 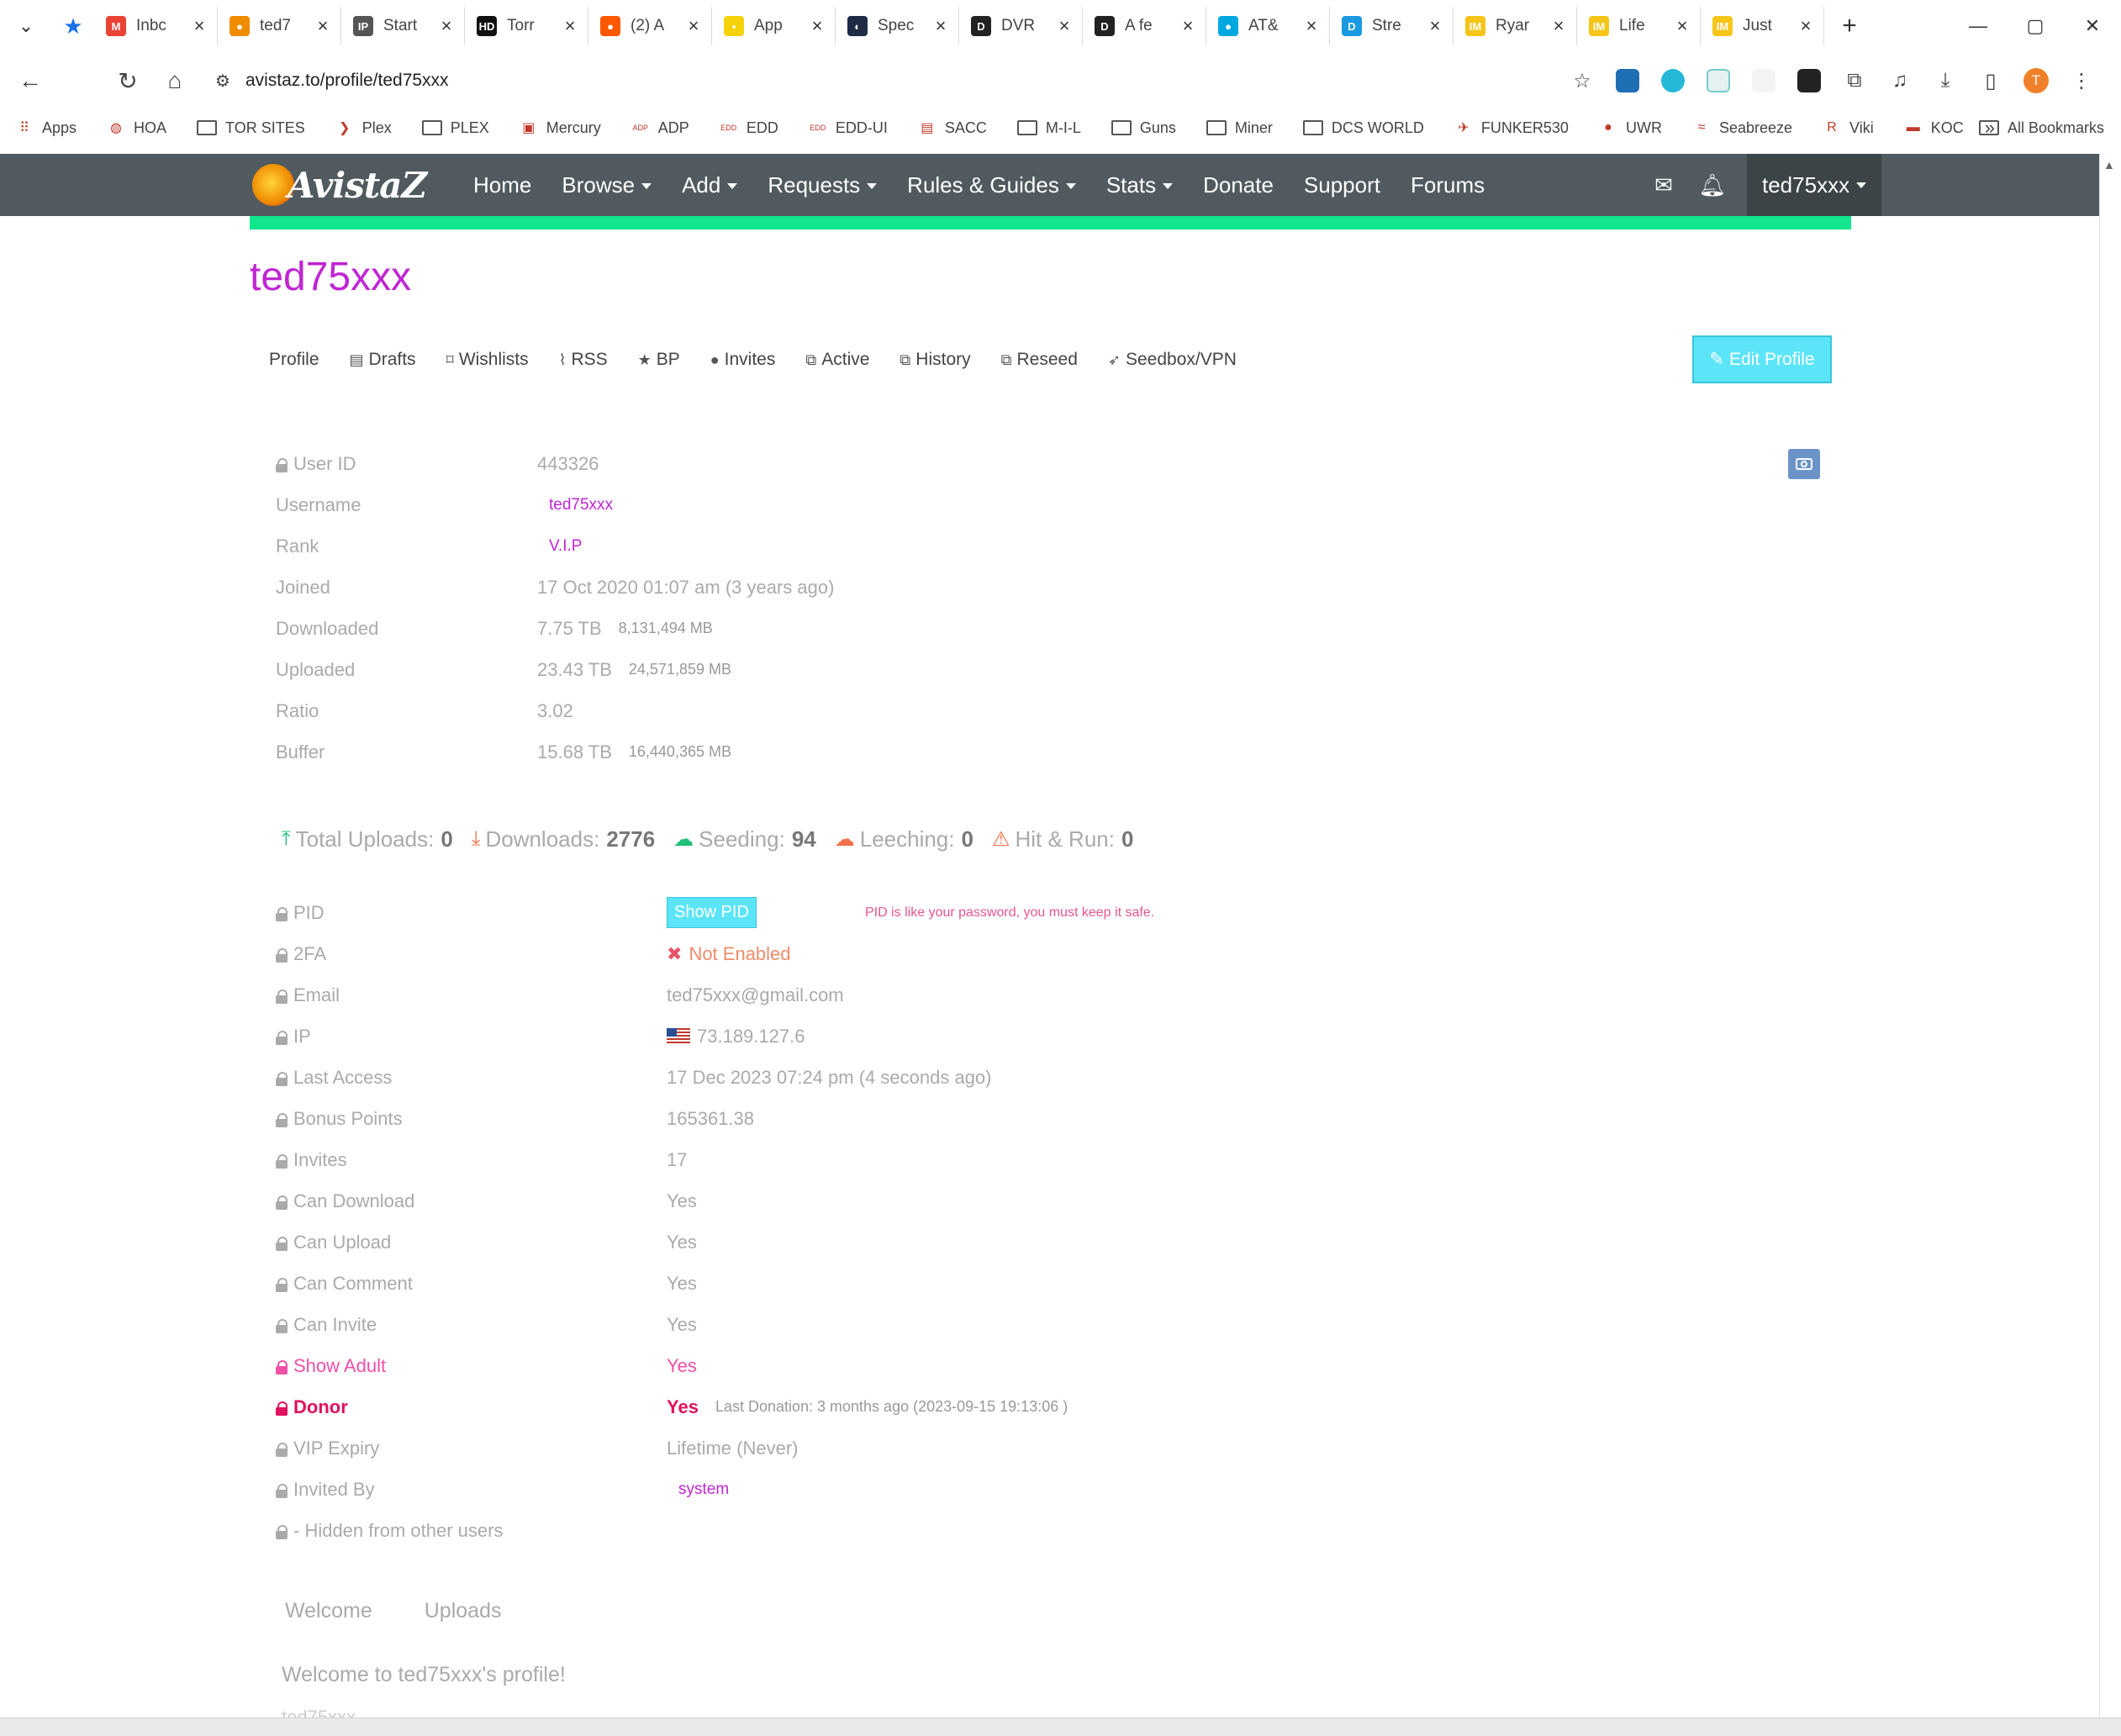 What do you see at coordinates (251, 128) in the screenshot?
I see `bookmark-item: TOR SITES` at bounding box center [251, 128].